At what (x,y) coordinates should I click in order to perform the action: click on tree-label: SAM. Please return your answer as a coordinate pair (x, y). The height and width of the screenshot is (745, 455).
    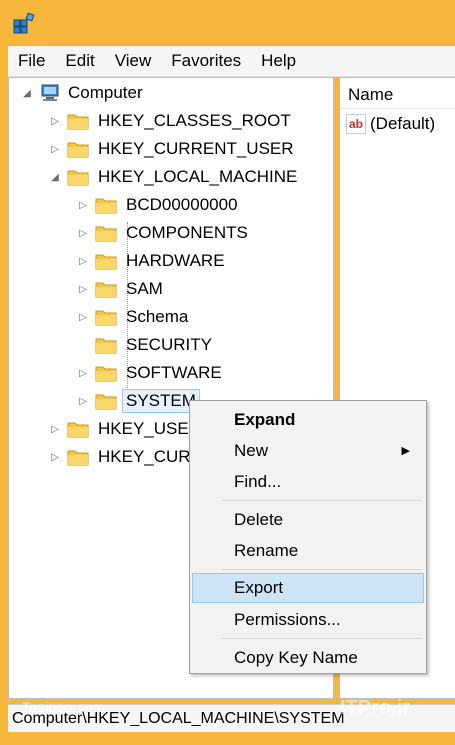
    Looking at the image, I should click on (144, 288).